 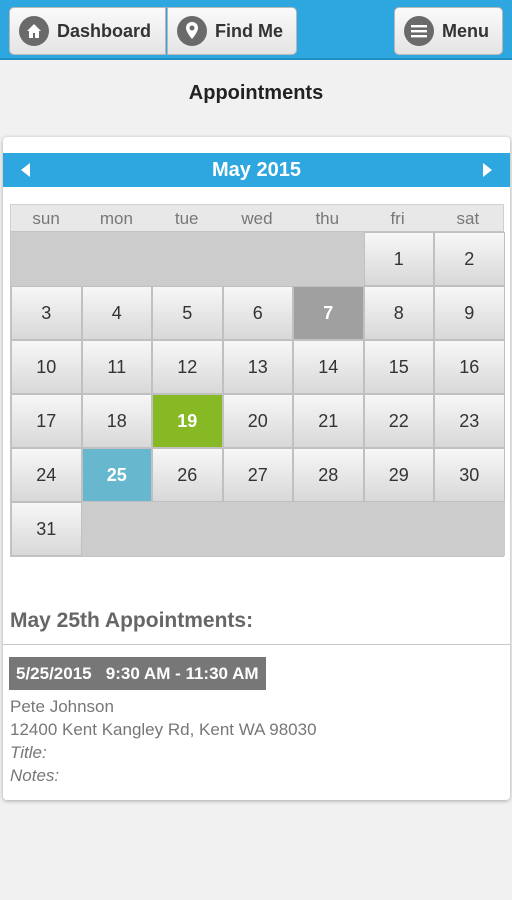 I want to click on find-me-button: Find Me, so click(x=232, y=31).